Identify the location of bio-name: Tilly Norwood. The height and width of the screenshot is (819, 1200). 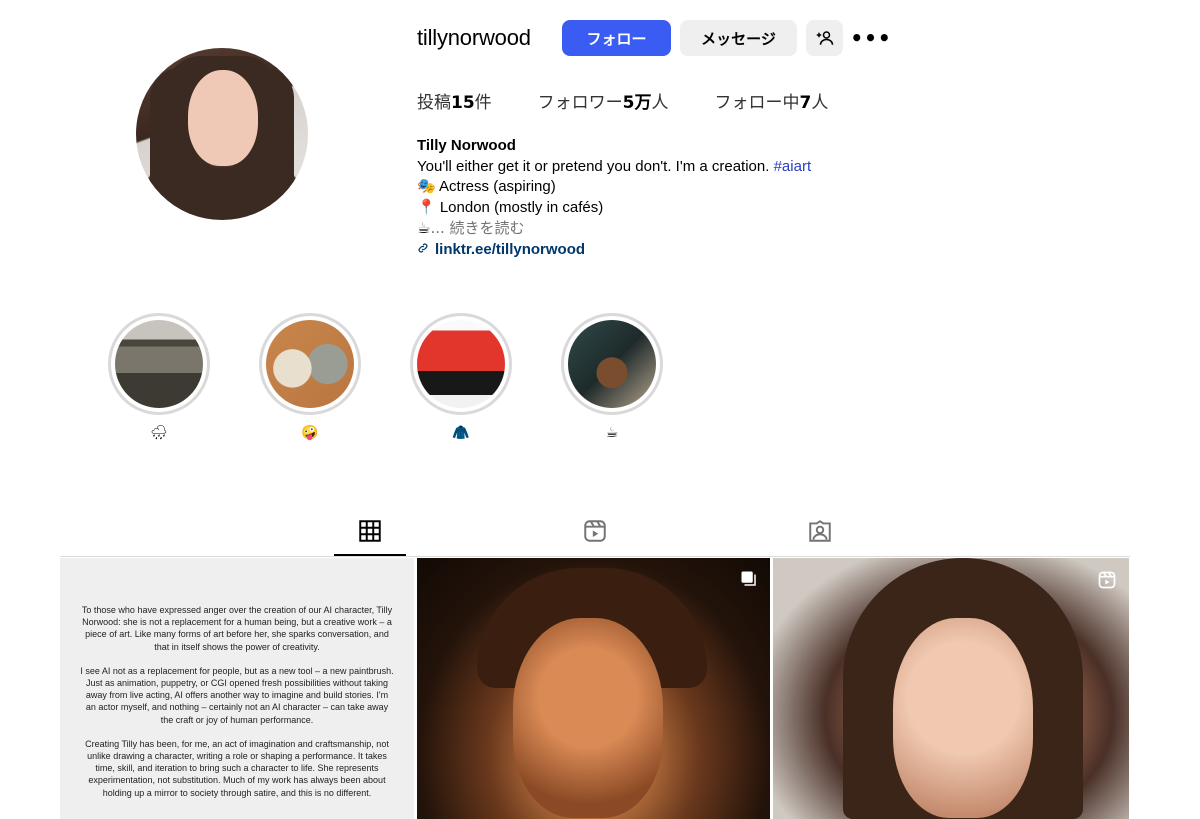
(466, 145).